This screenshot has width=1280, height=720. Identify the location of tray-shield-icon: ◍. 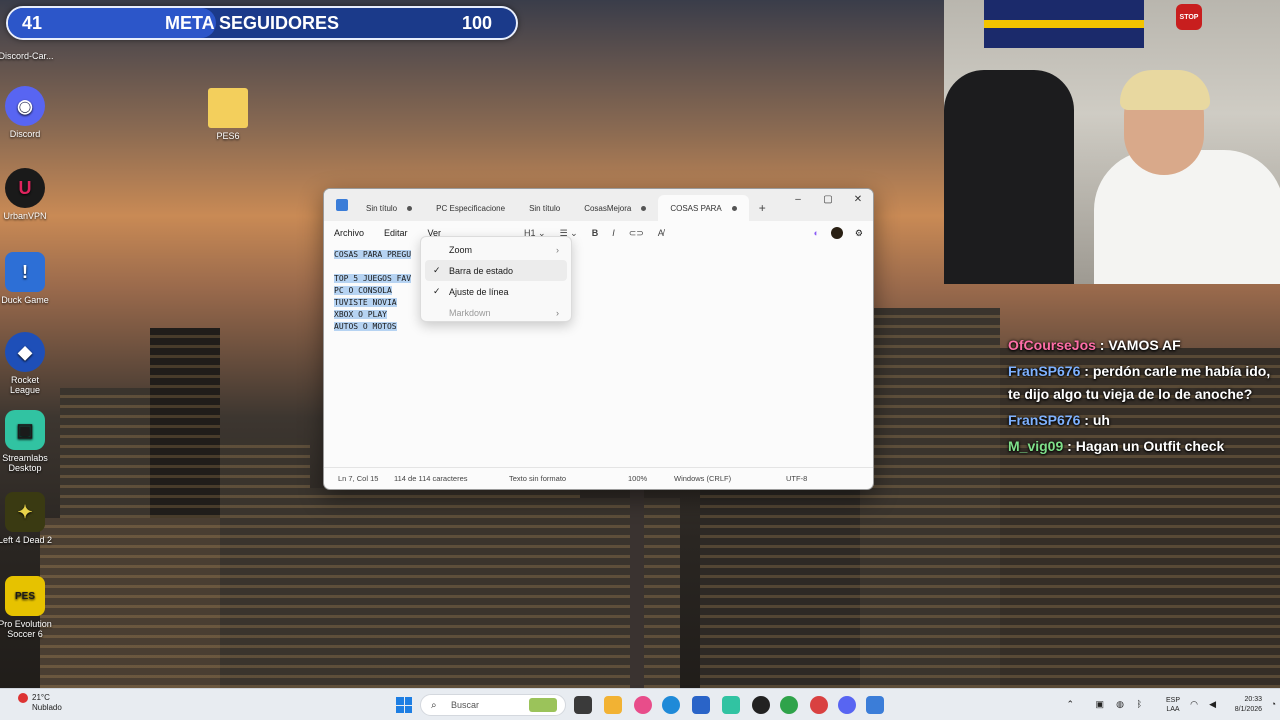
(1120, 704).